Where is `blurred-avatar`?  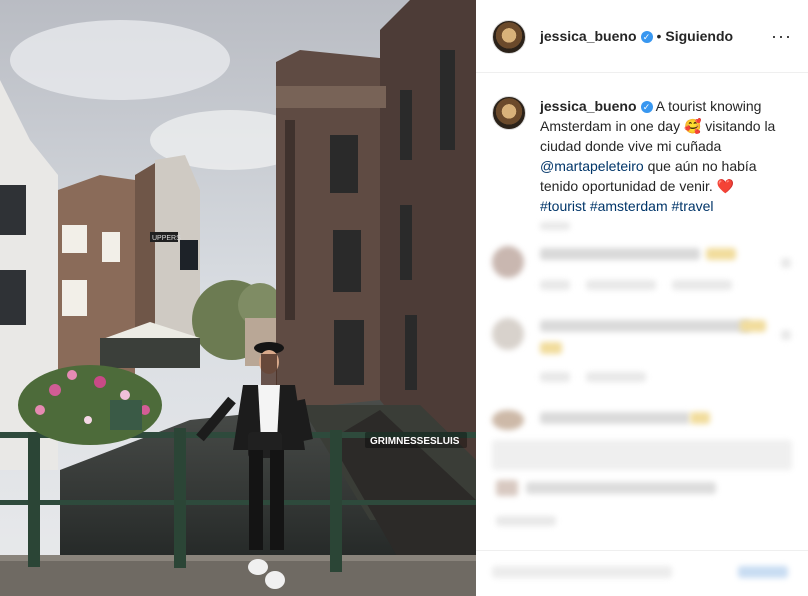 blurred-avatar is located at coordinates (507, 488).